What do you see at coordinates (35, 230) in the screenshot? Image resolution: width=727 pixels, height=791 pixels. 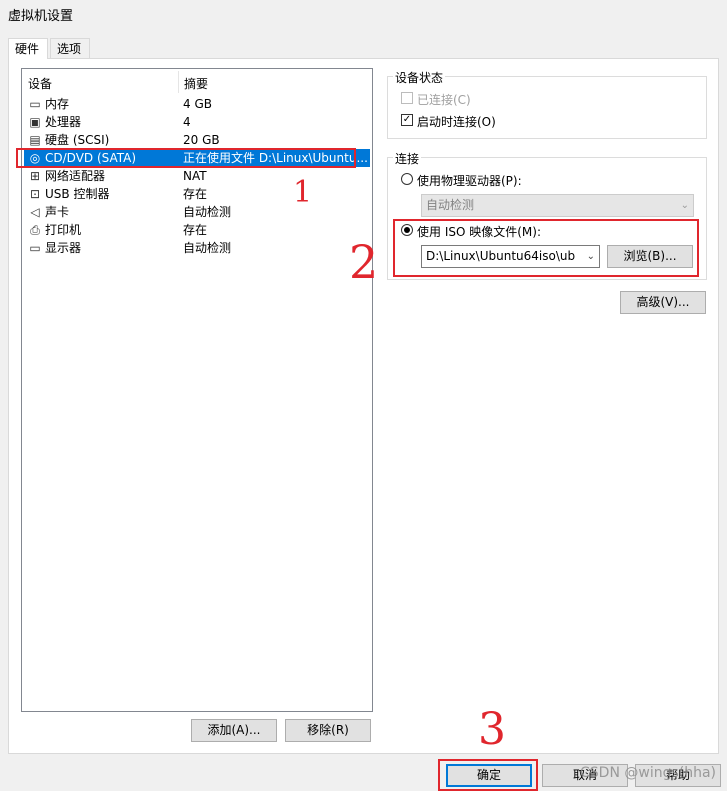 I see `printer-icon: ⎙` at bounding box center [35, 230].